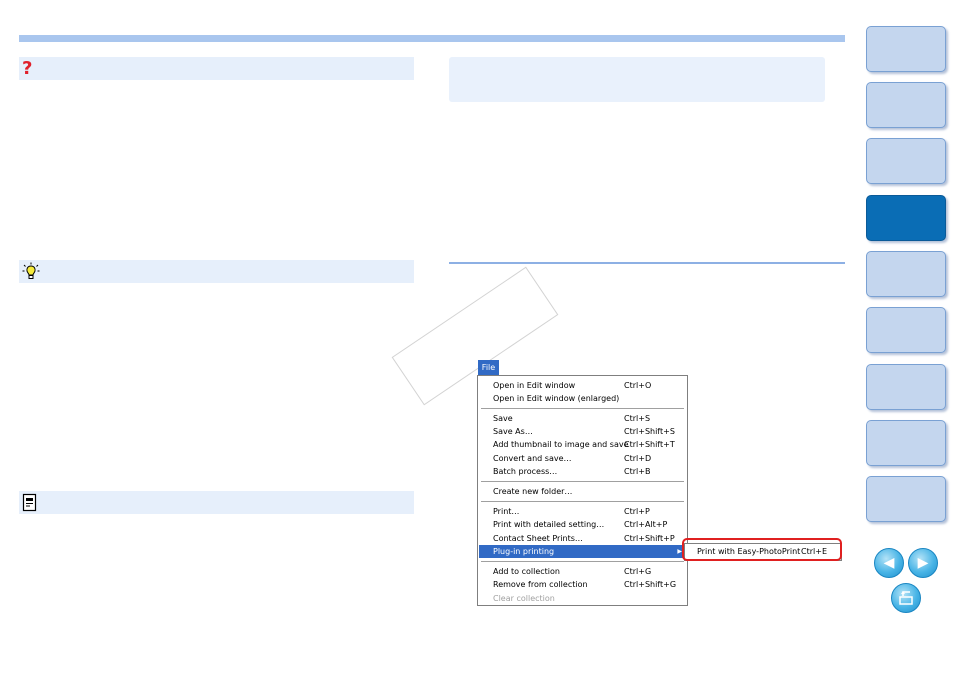 The width and height of the screenshot is (954, 674). What do you see at coordinates (582, 418) in the screenshot?
I see `menu-item-save: Save Ctrl+S` at bounding box center [582, 418].